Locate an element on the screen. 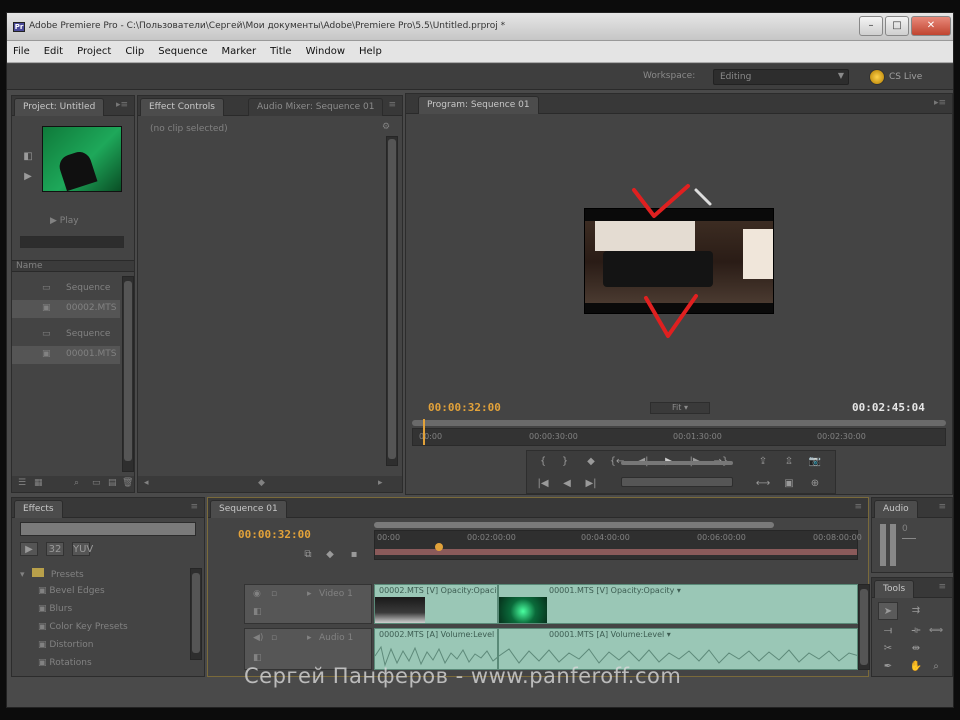  list-item: ▣ Color Key Presets is located at coordinates (113, 631).